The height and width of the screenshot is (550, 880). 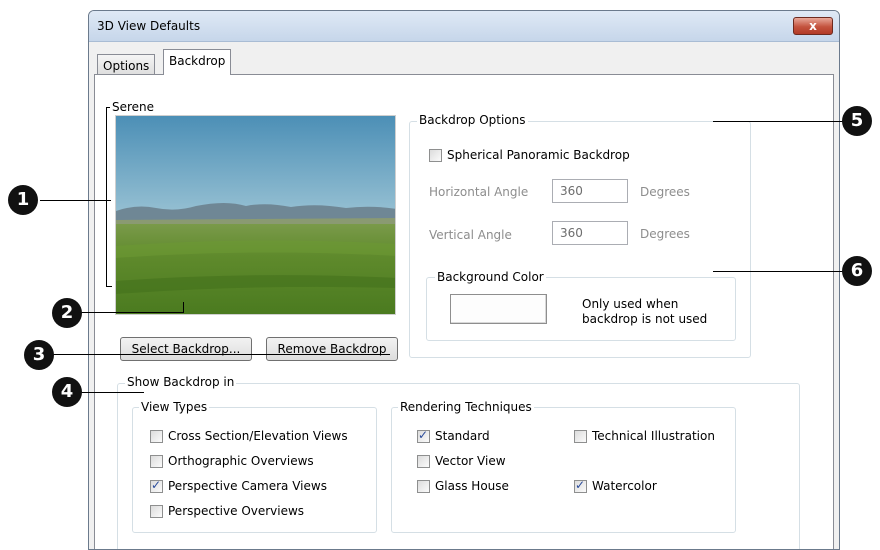 What do you see at coordinates (590, 191) in the screenshot?
I see `horizontal-angle-input: 360` at bounding box center [590, 191].